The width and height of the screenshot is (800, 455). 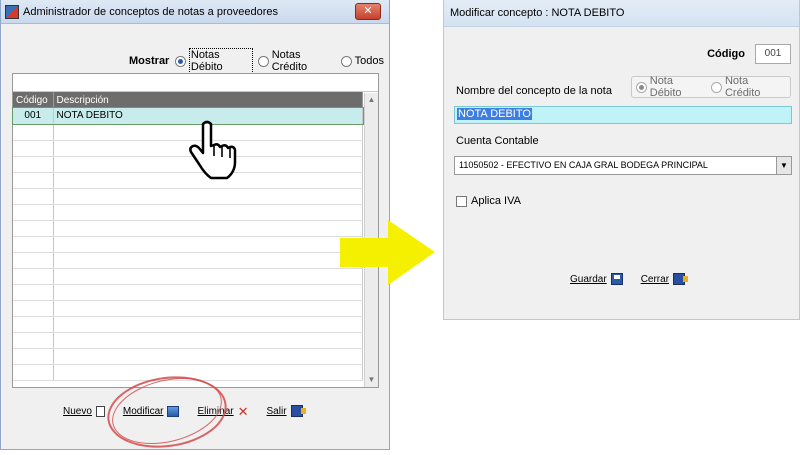 What do you see at coordinates (149, 61) in the screenshot?
I see `mostrar-label: Mostrar` at bounding box center [149, 61].